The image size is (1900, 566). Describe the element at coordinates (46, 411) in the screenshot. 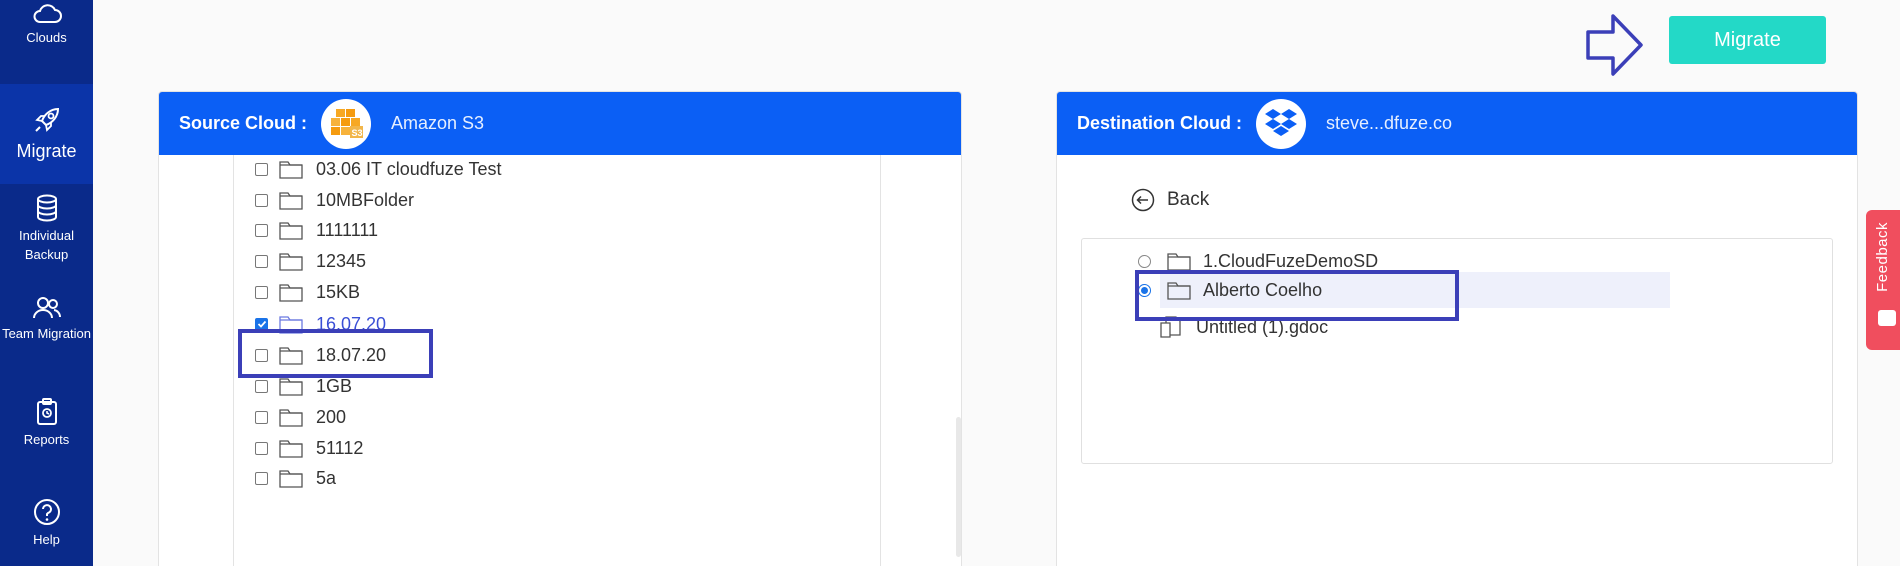

I see `clipboard-icon` at that location.